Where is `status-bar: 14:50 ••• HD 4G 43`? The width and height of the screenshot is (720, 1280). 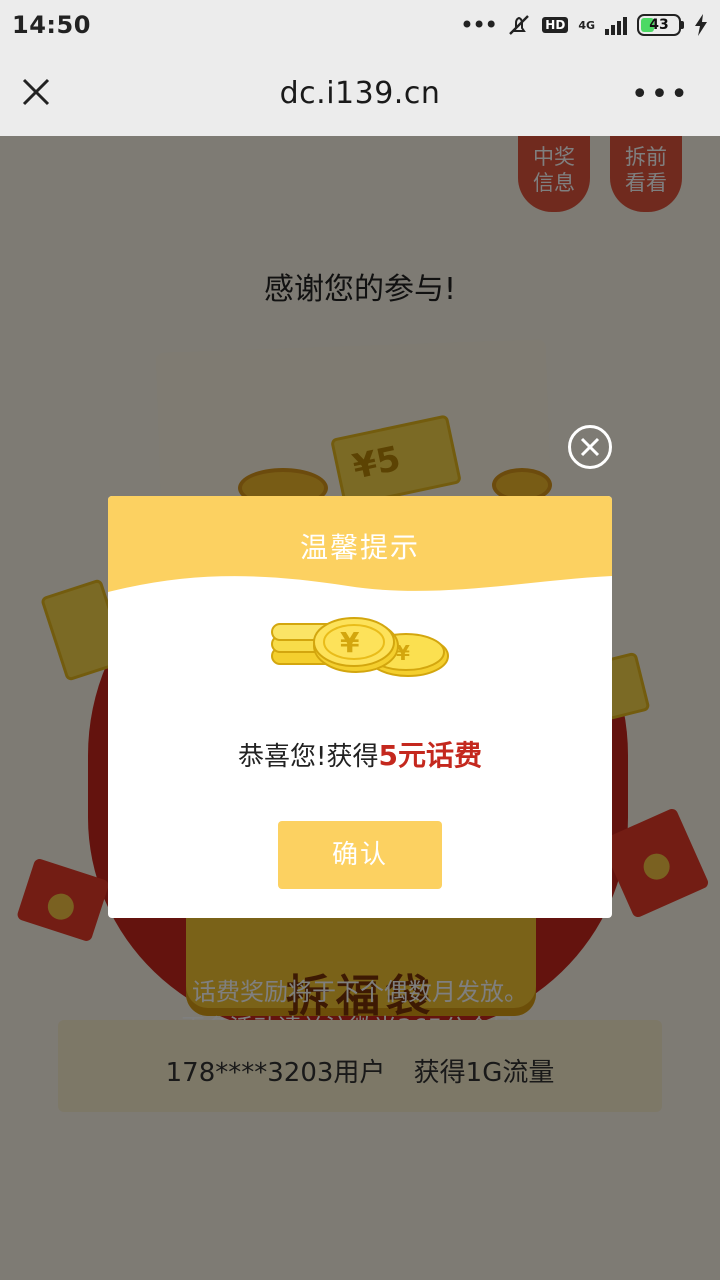 status-bar: 14:50 ••• HD 4G 43 is located at coordinates (360, 25).